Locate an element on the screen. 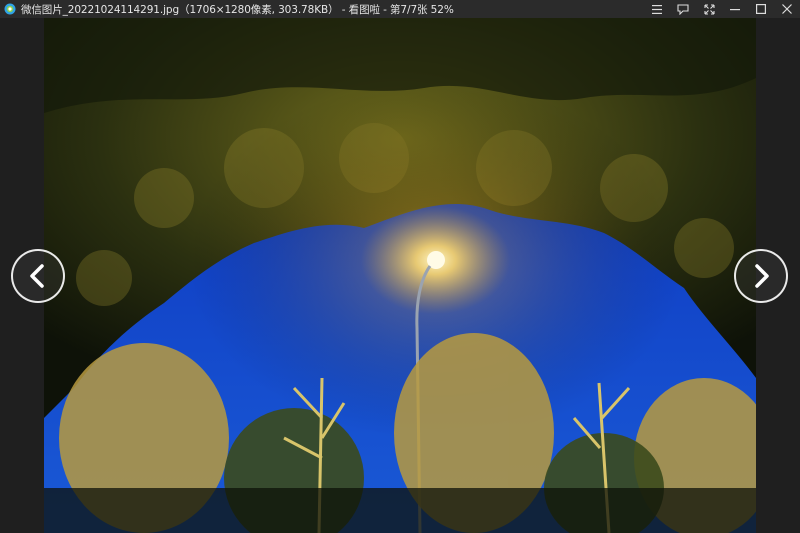  next-image-button is located at coordinates (761, 276).